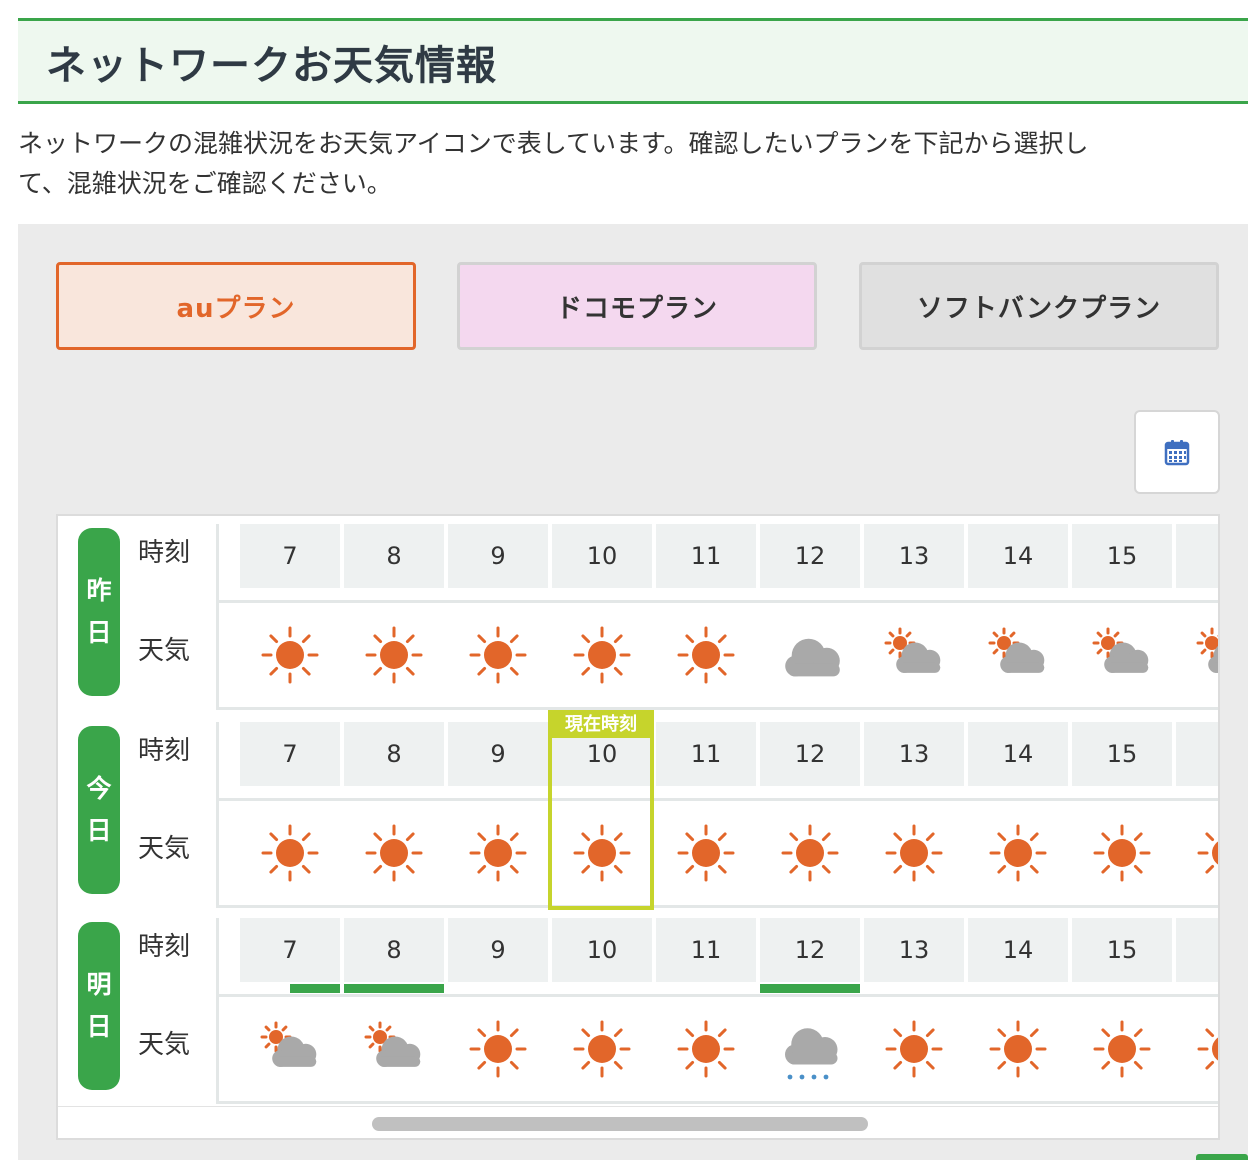 The height and width of the screenshot is (1160, 1248). What do you see at coordinates (633, 61) in the screenshot?
I see `page-header: ネットワークお天気情報` at bounding box center [633, 61].